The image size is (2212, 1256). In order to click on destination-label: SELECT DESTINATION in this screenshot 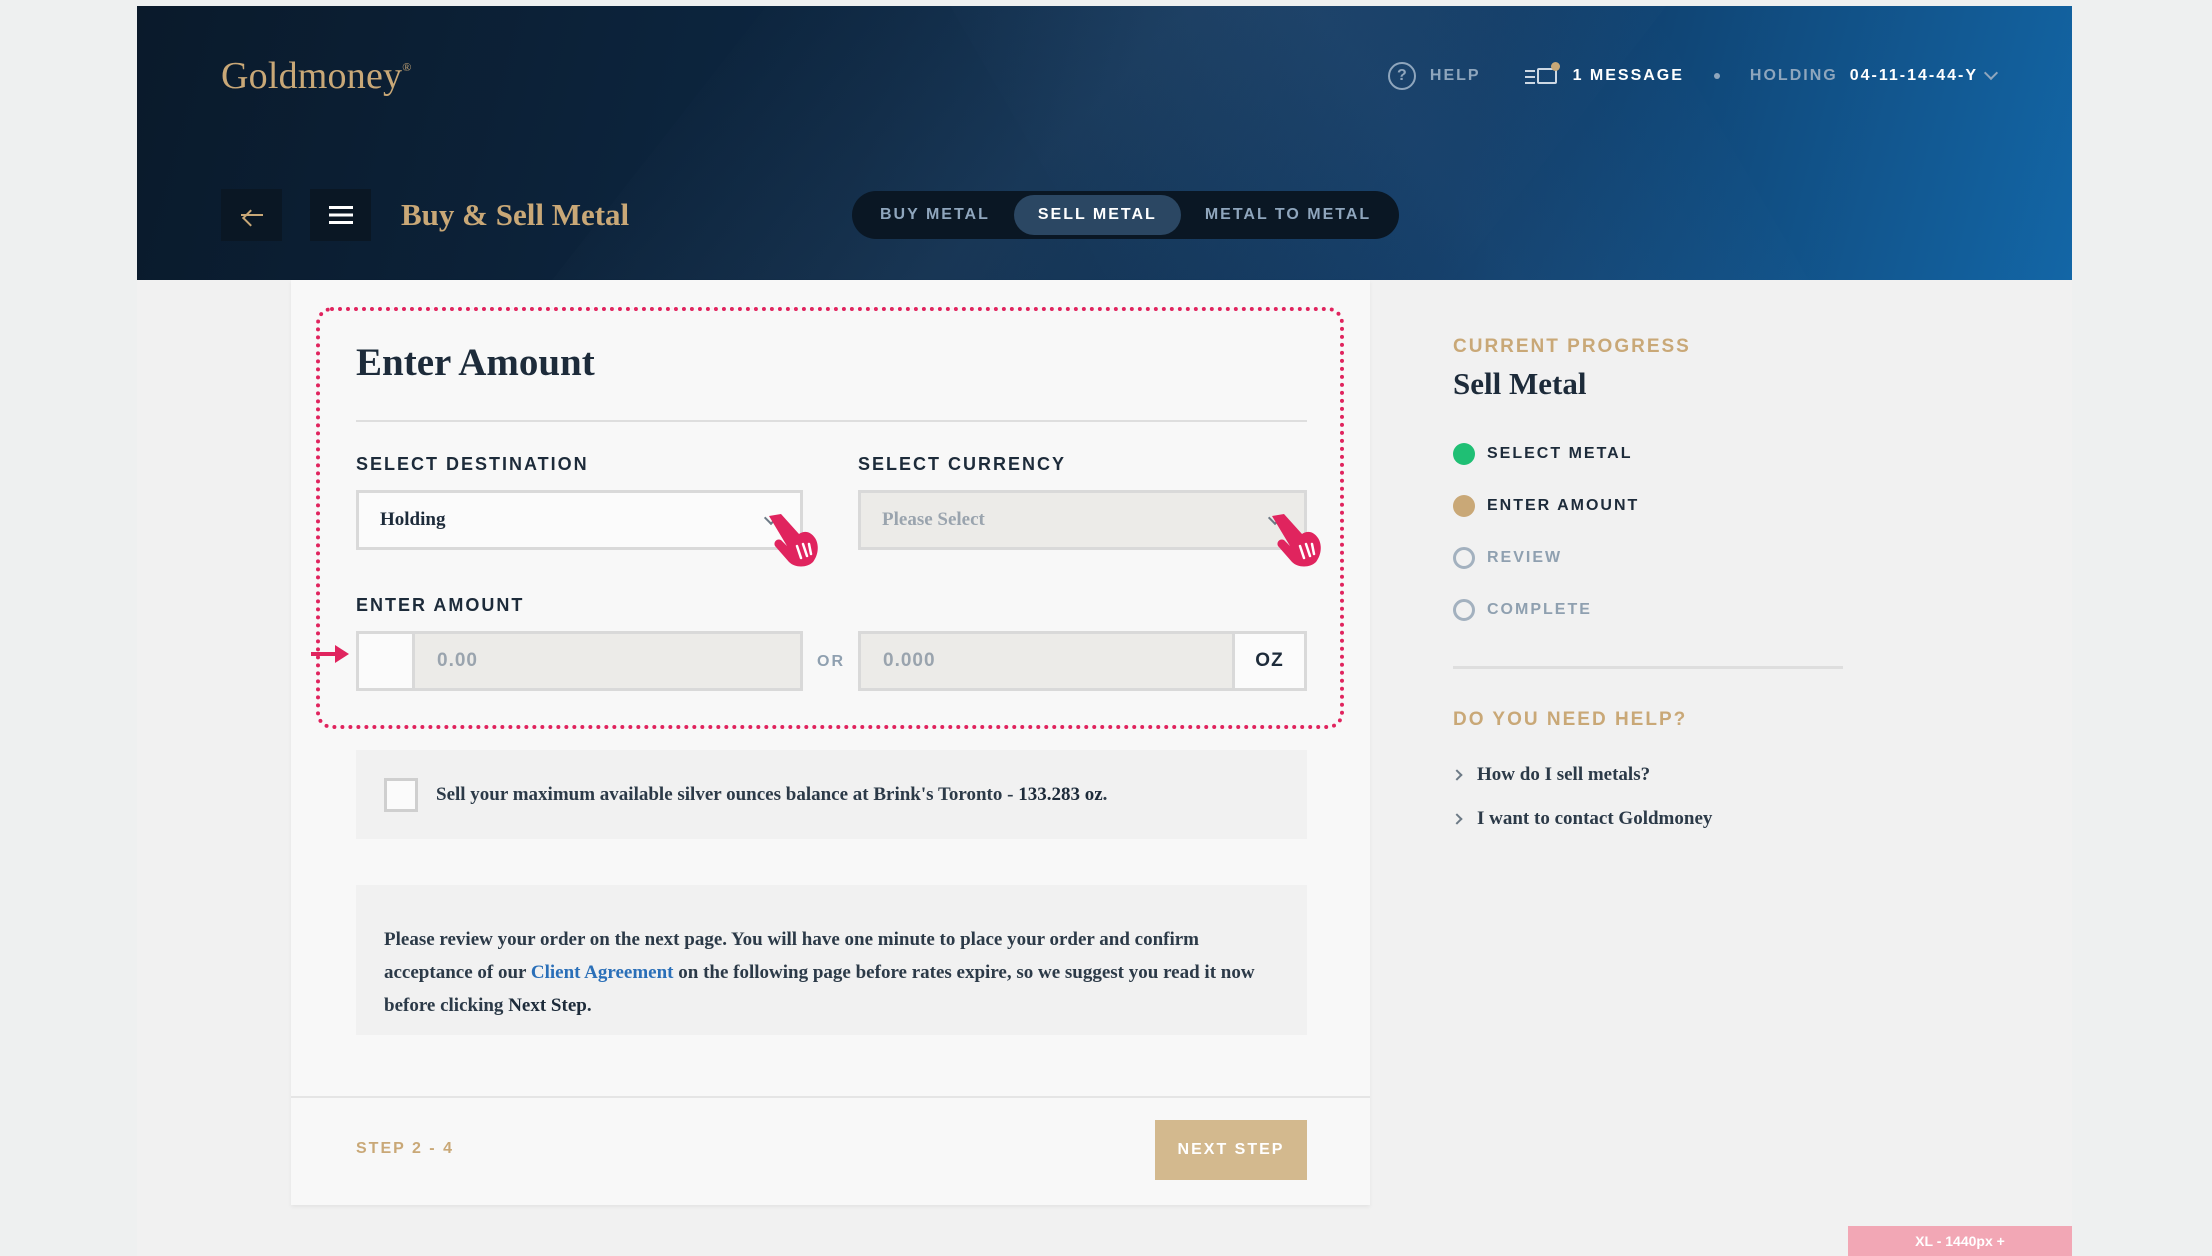, I will do `click(472, 464)`.